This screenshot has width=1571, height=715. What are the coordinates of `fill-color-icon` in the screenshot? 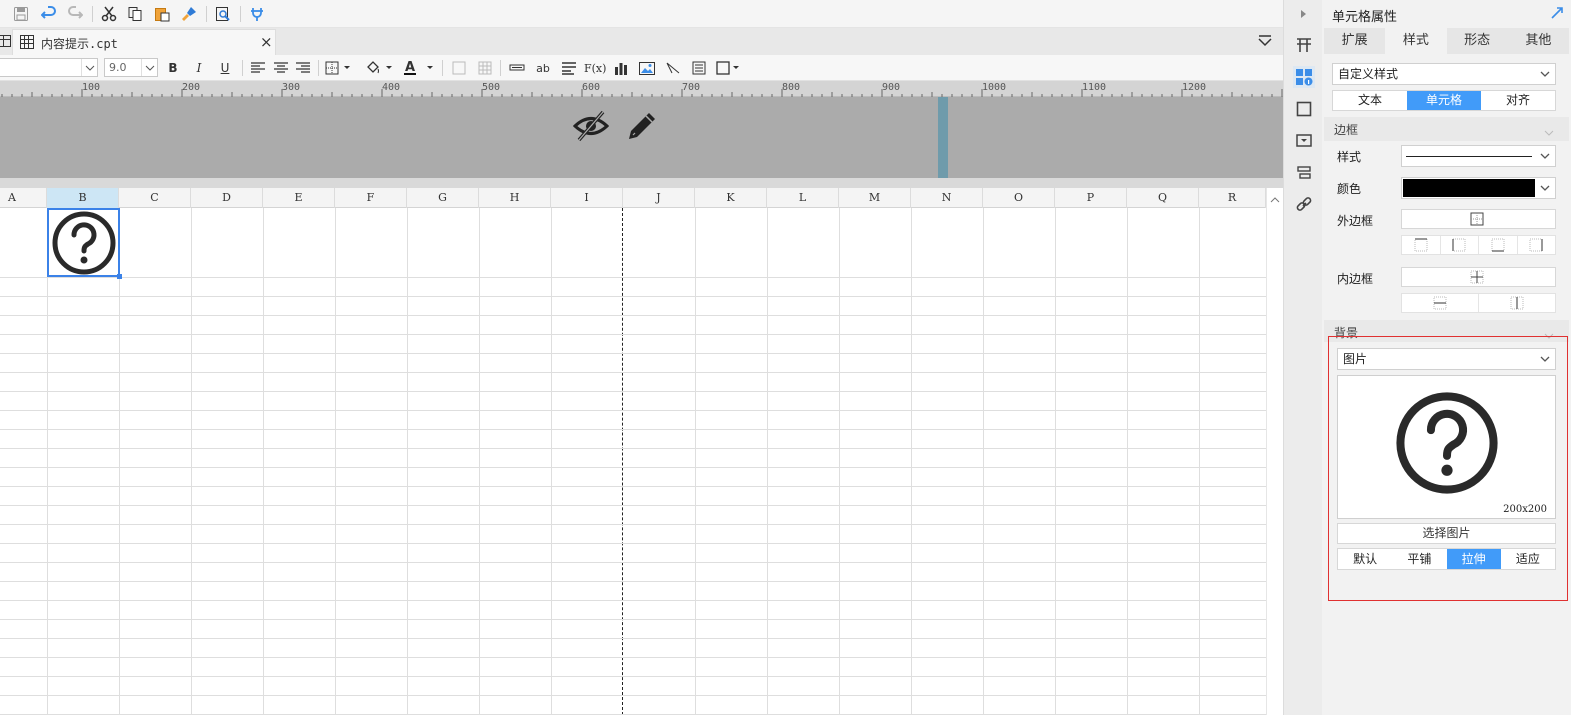 It's located at (379, 68).